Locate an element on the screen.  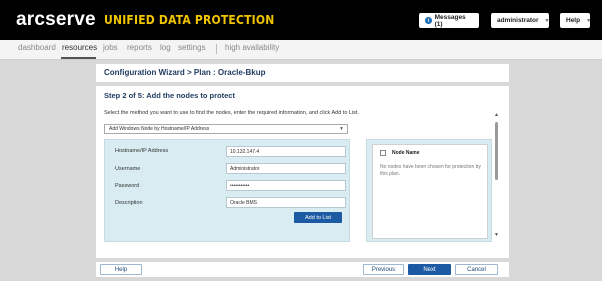
nav-resources: resources is located at coordinates (79, 47).